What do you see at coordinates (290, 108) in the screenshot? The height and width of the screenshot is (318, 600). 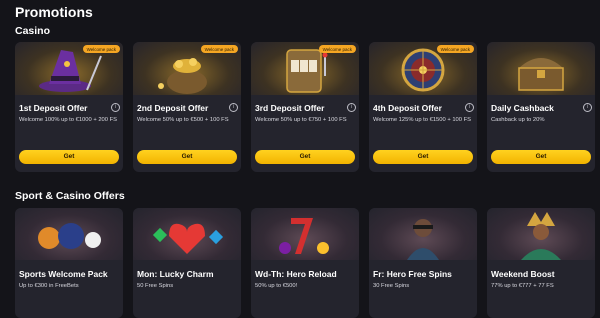 I see `promo-title: 3rd Deposit Offer` at bounding box center [290, 108].